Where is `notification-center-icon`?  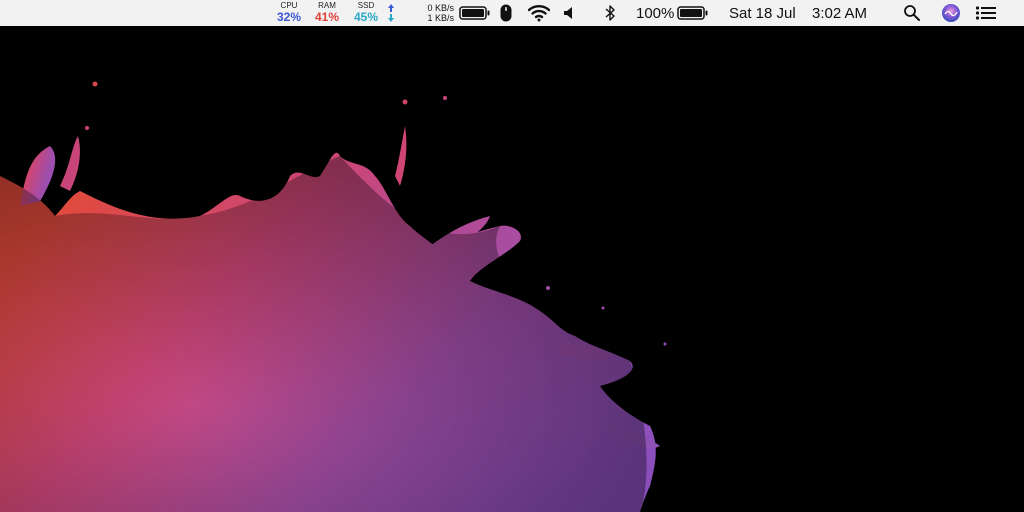
notification-center-icon is located at coordinates (986, 13).